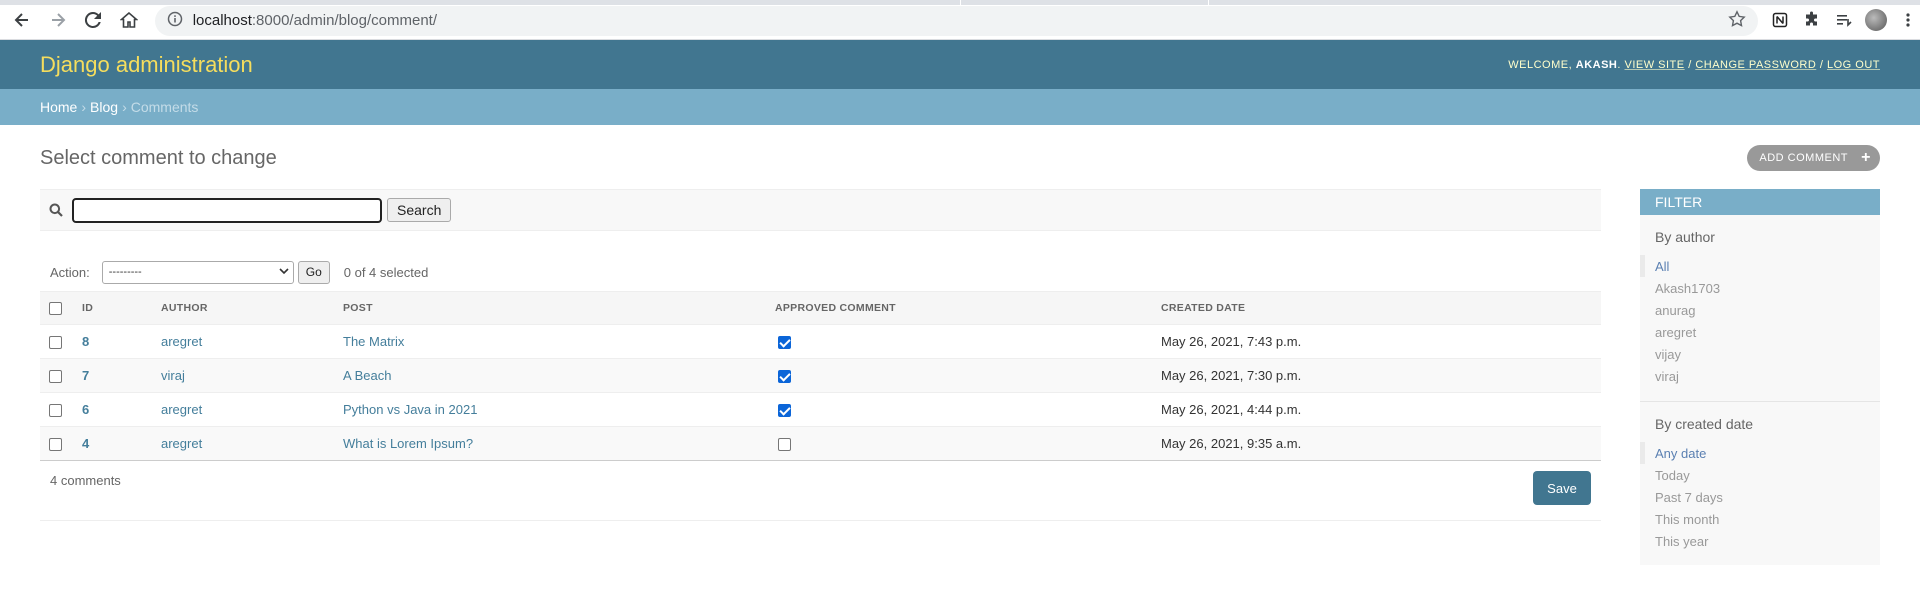 Image resolution: width=1920 pixels, height=591 pixels. I want to click on browser-toolbar: localhost:8000/admin/blog/comment/, so click(960, 20).